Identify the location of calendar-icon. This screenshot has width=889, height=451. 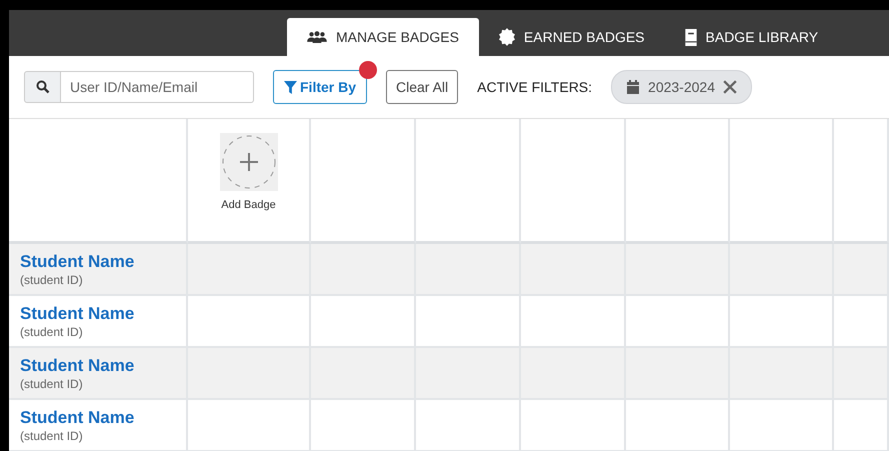
(633, 87).